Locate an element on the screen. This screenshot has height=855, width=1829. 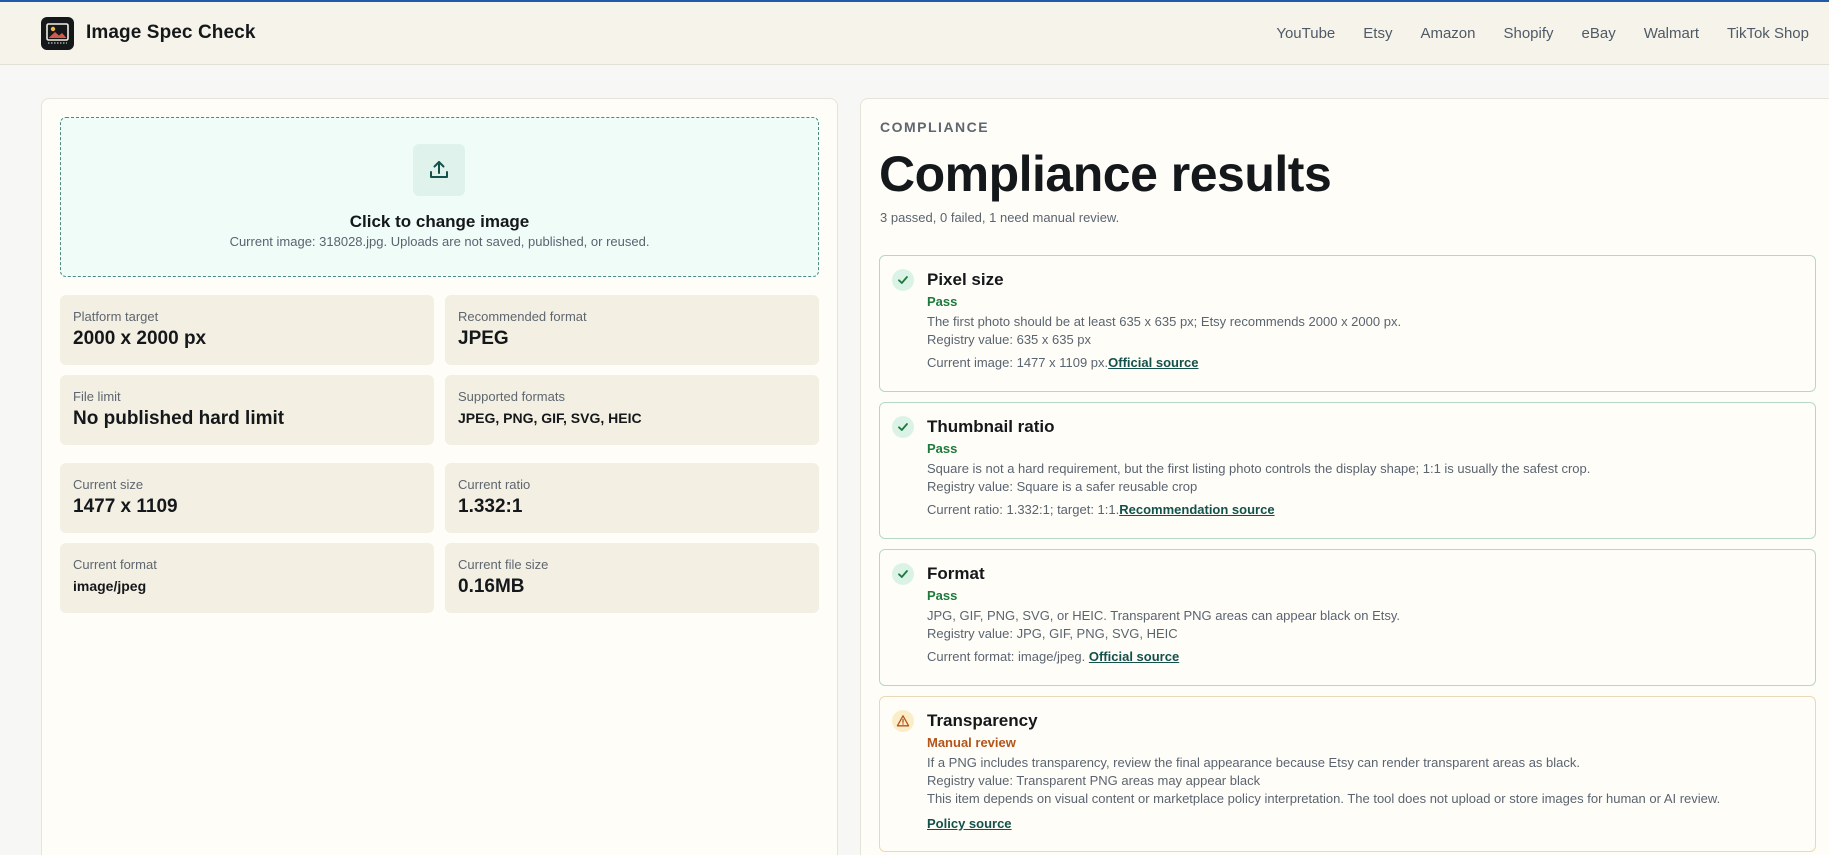
nav-youtube: YouTube is located at coordinates (1305, 33).